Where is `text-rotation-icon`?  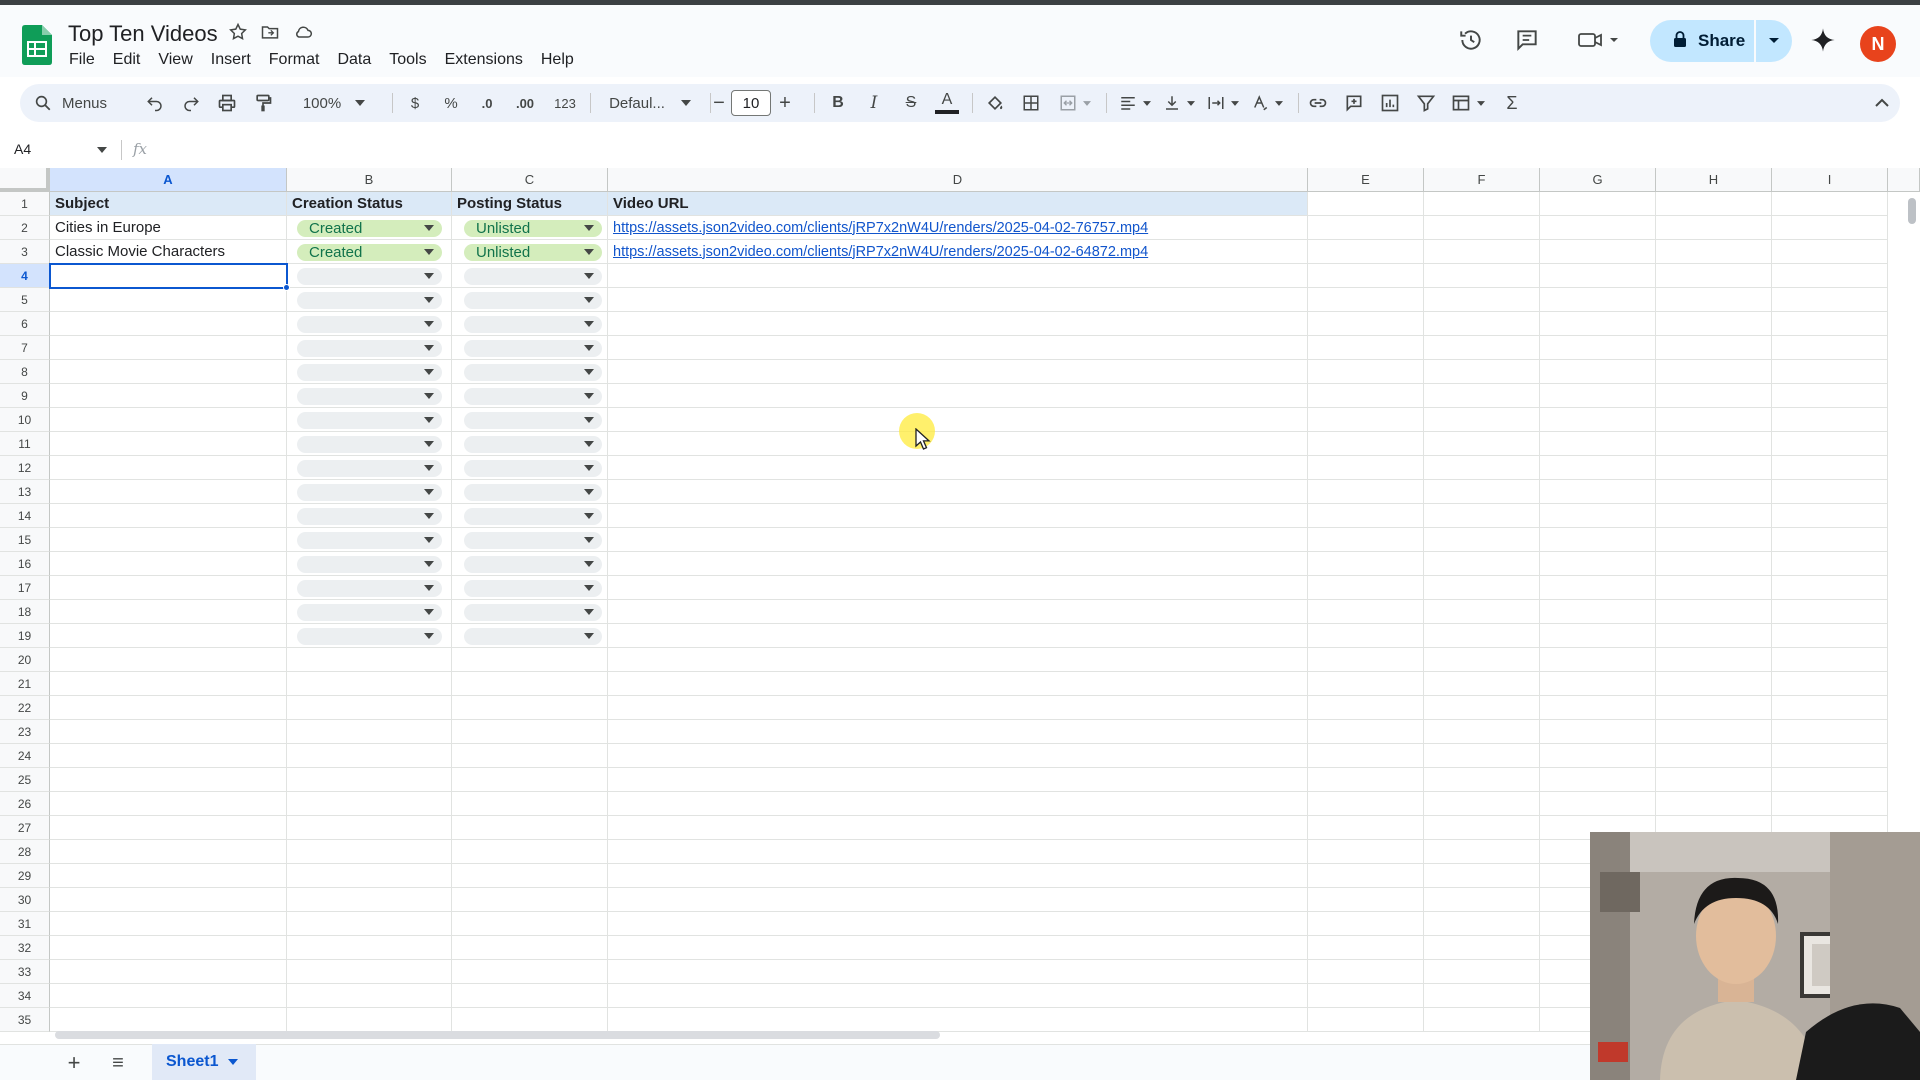 text-rotation-icon is located at coordinates (1267, 103).